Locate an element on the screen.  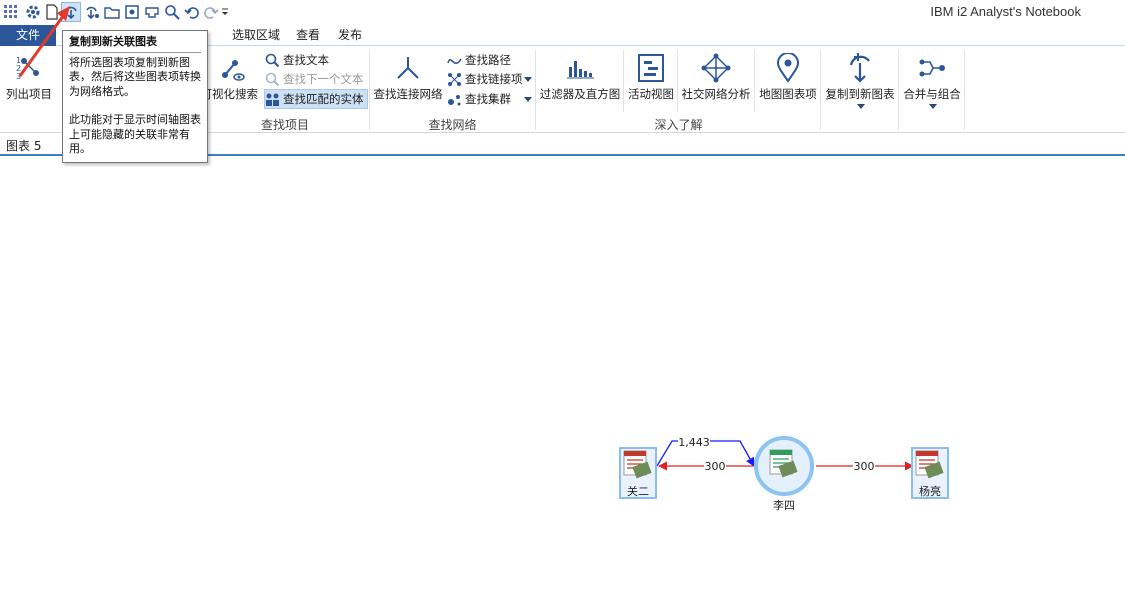
find-path-button: 查找路径 is located at coordinates (479, 60).